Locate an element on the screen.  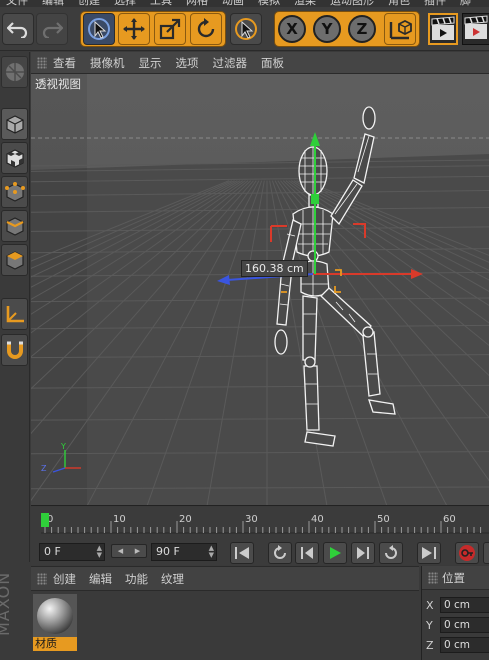
clapboard-render-icon is located at coordinates (476, 27).